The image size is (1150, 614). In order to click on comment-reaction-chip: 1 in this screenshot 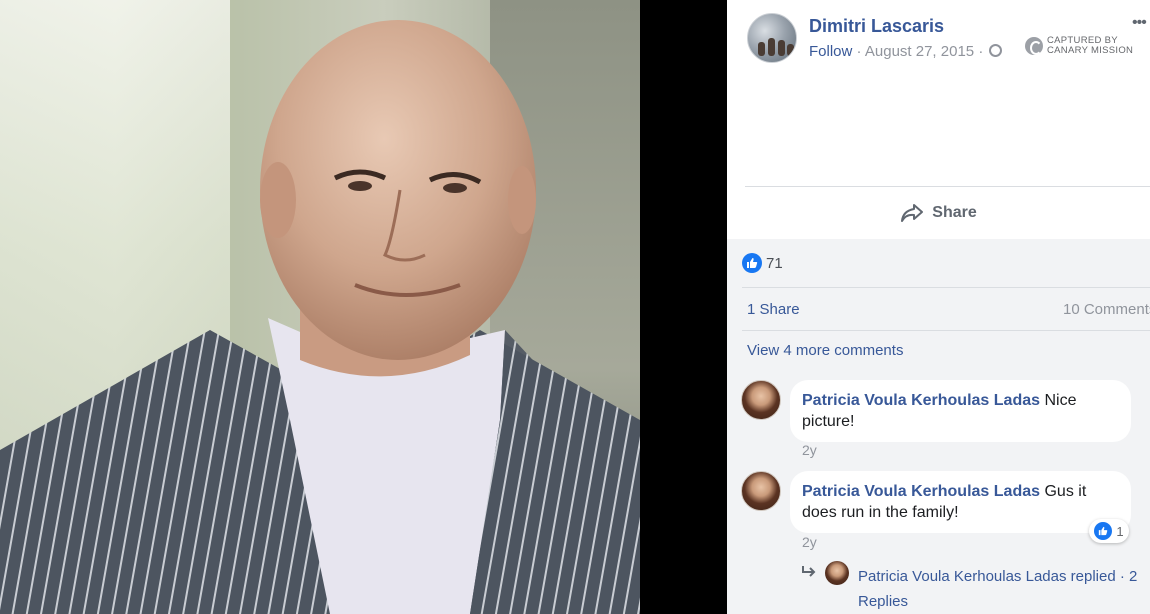, I will do `click(1109, 531)`.